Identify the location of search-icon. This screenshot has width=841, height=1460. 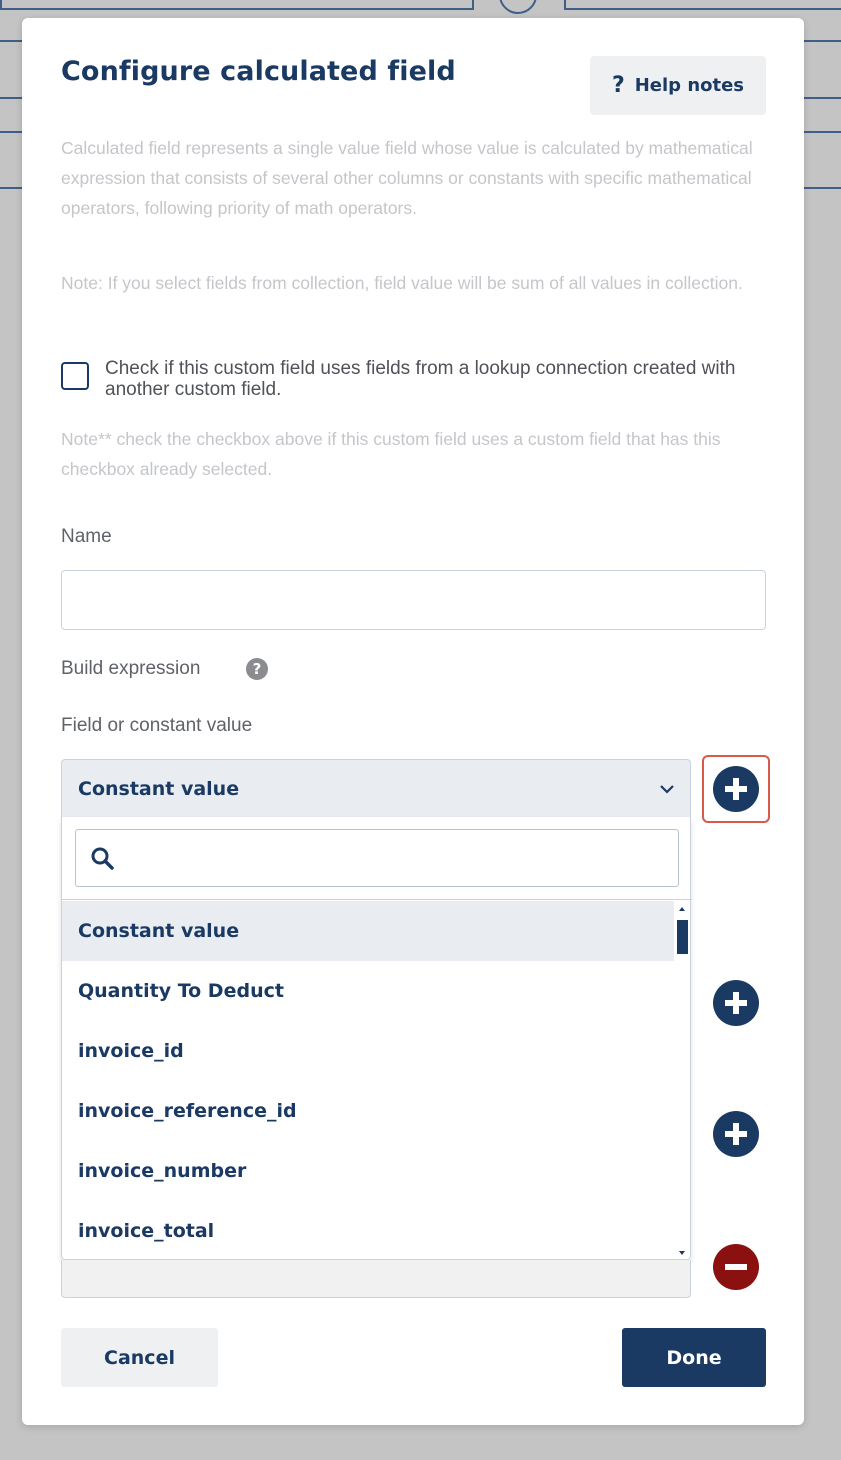
(102, 858).